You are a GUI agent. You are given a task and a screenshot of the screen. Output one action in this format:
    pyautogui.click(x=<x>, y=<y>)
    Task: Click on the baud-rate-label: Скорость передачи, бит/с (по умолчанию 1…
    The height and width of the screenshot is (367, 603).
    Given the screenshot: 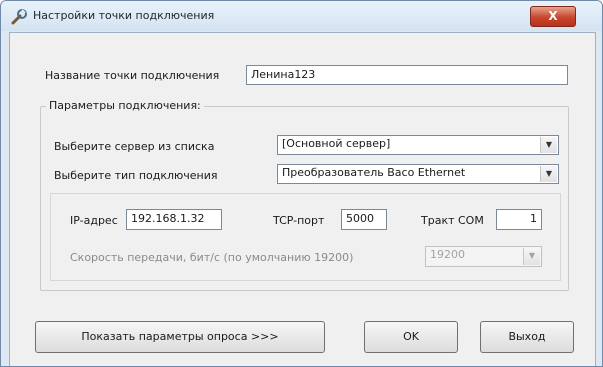 What is the action you would take?
    pyautogui.click(x=212, y=257)
    